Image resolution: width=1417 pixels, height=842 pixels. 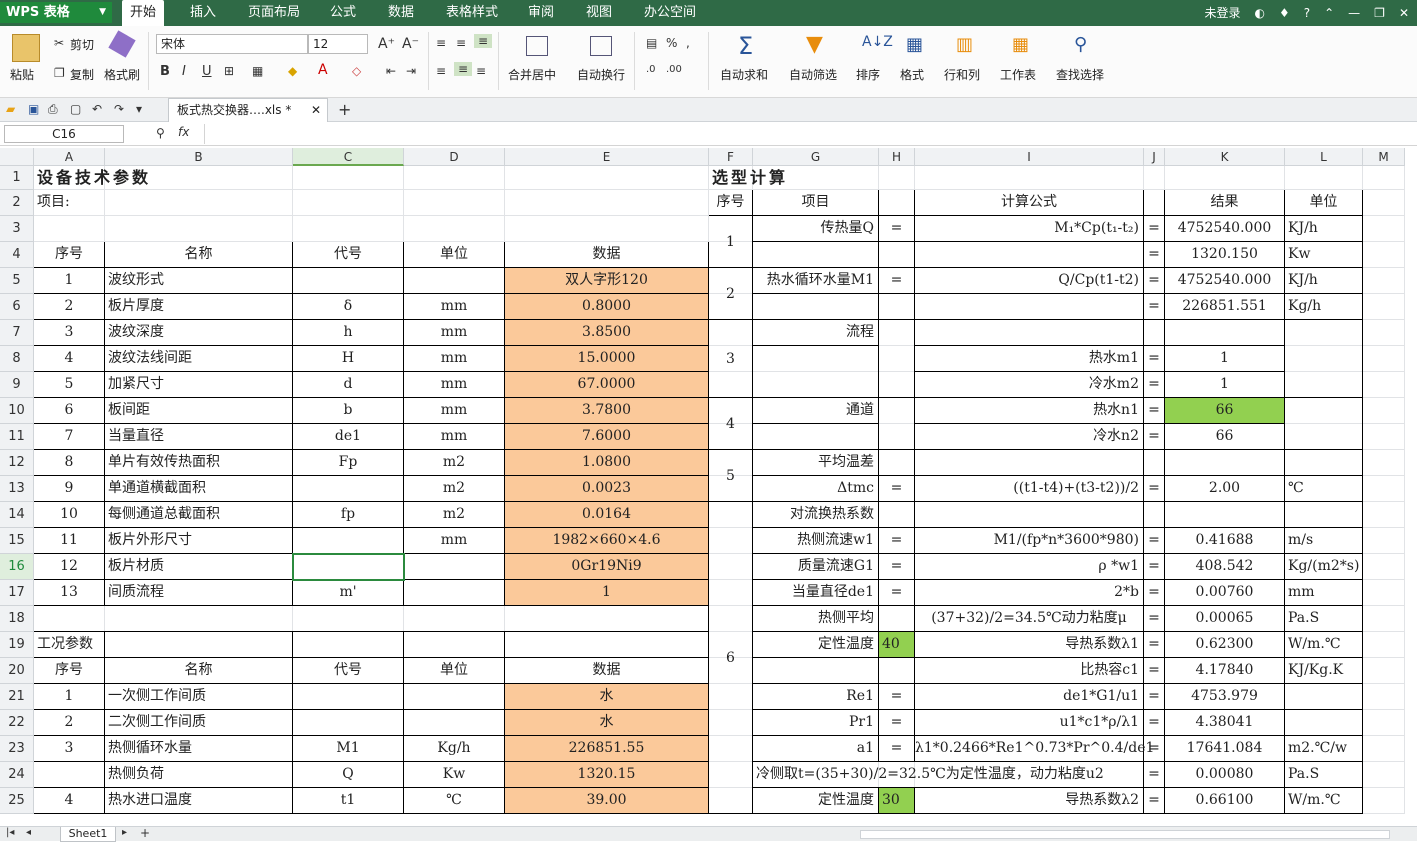 What do you see at coordinates (1018, 74) in the screenshot?
I see `worksheet-button: 工作表` at bounding box center [1018, 74].